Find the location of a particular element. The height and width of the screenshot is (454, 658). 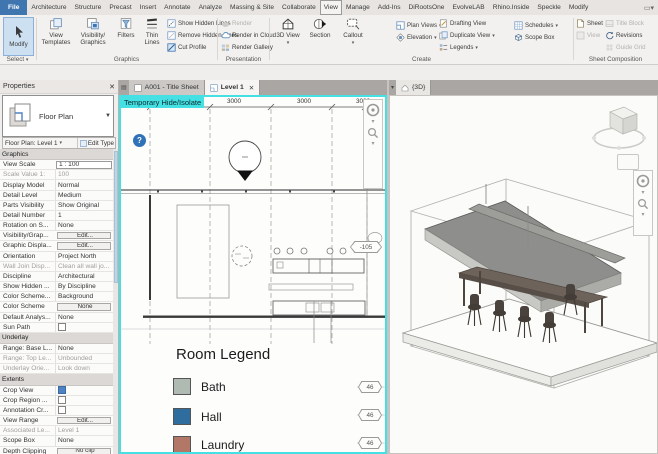

close-view-tab-icon: ✕ is located at coordinates (251, 88).